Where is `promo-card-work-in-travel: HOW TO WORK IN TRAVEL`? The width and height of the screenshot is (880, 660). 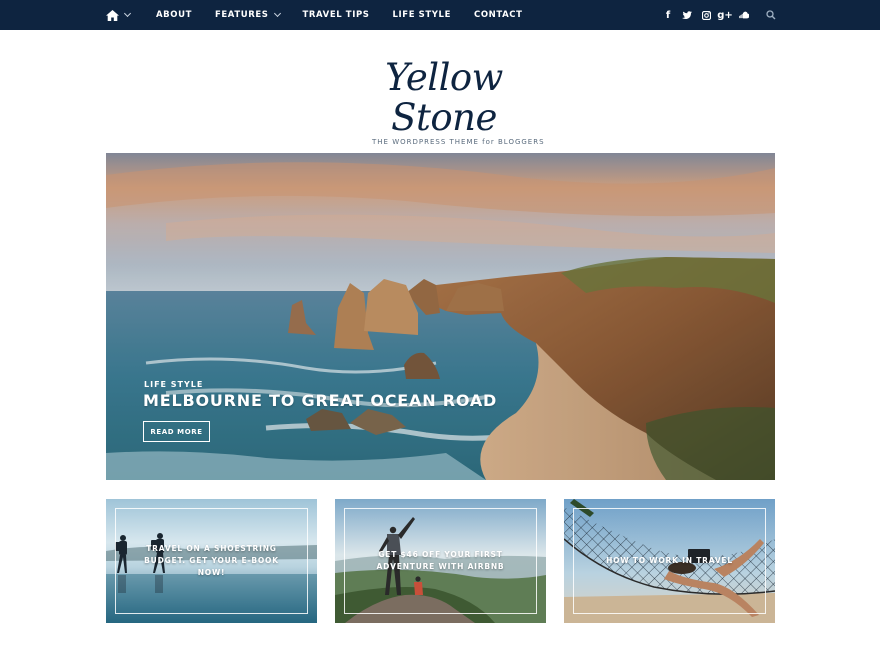 promo-card-work-in-travel: HOW TO WORK IN TRAVEL is located at coordinates (669, 561).